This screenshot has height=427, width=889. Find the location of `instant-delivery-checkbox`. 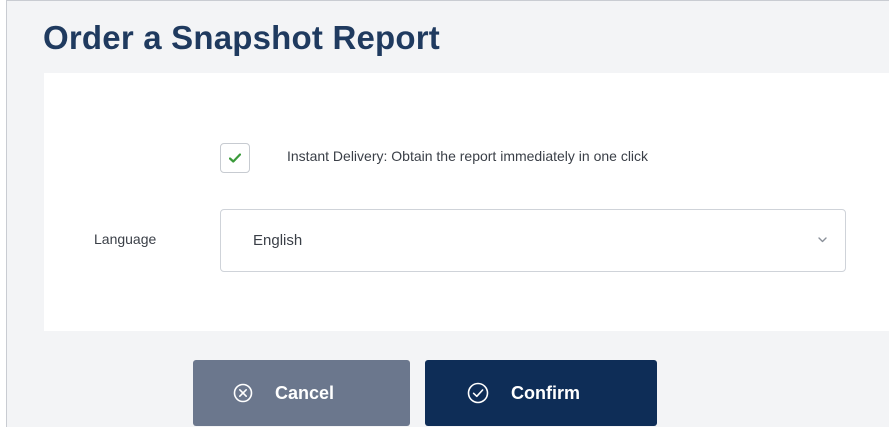

instant-delivery-checkbox is located at coordinates (235, 158).